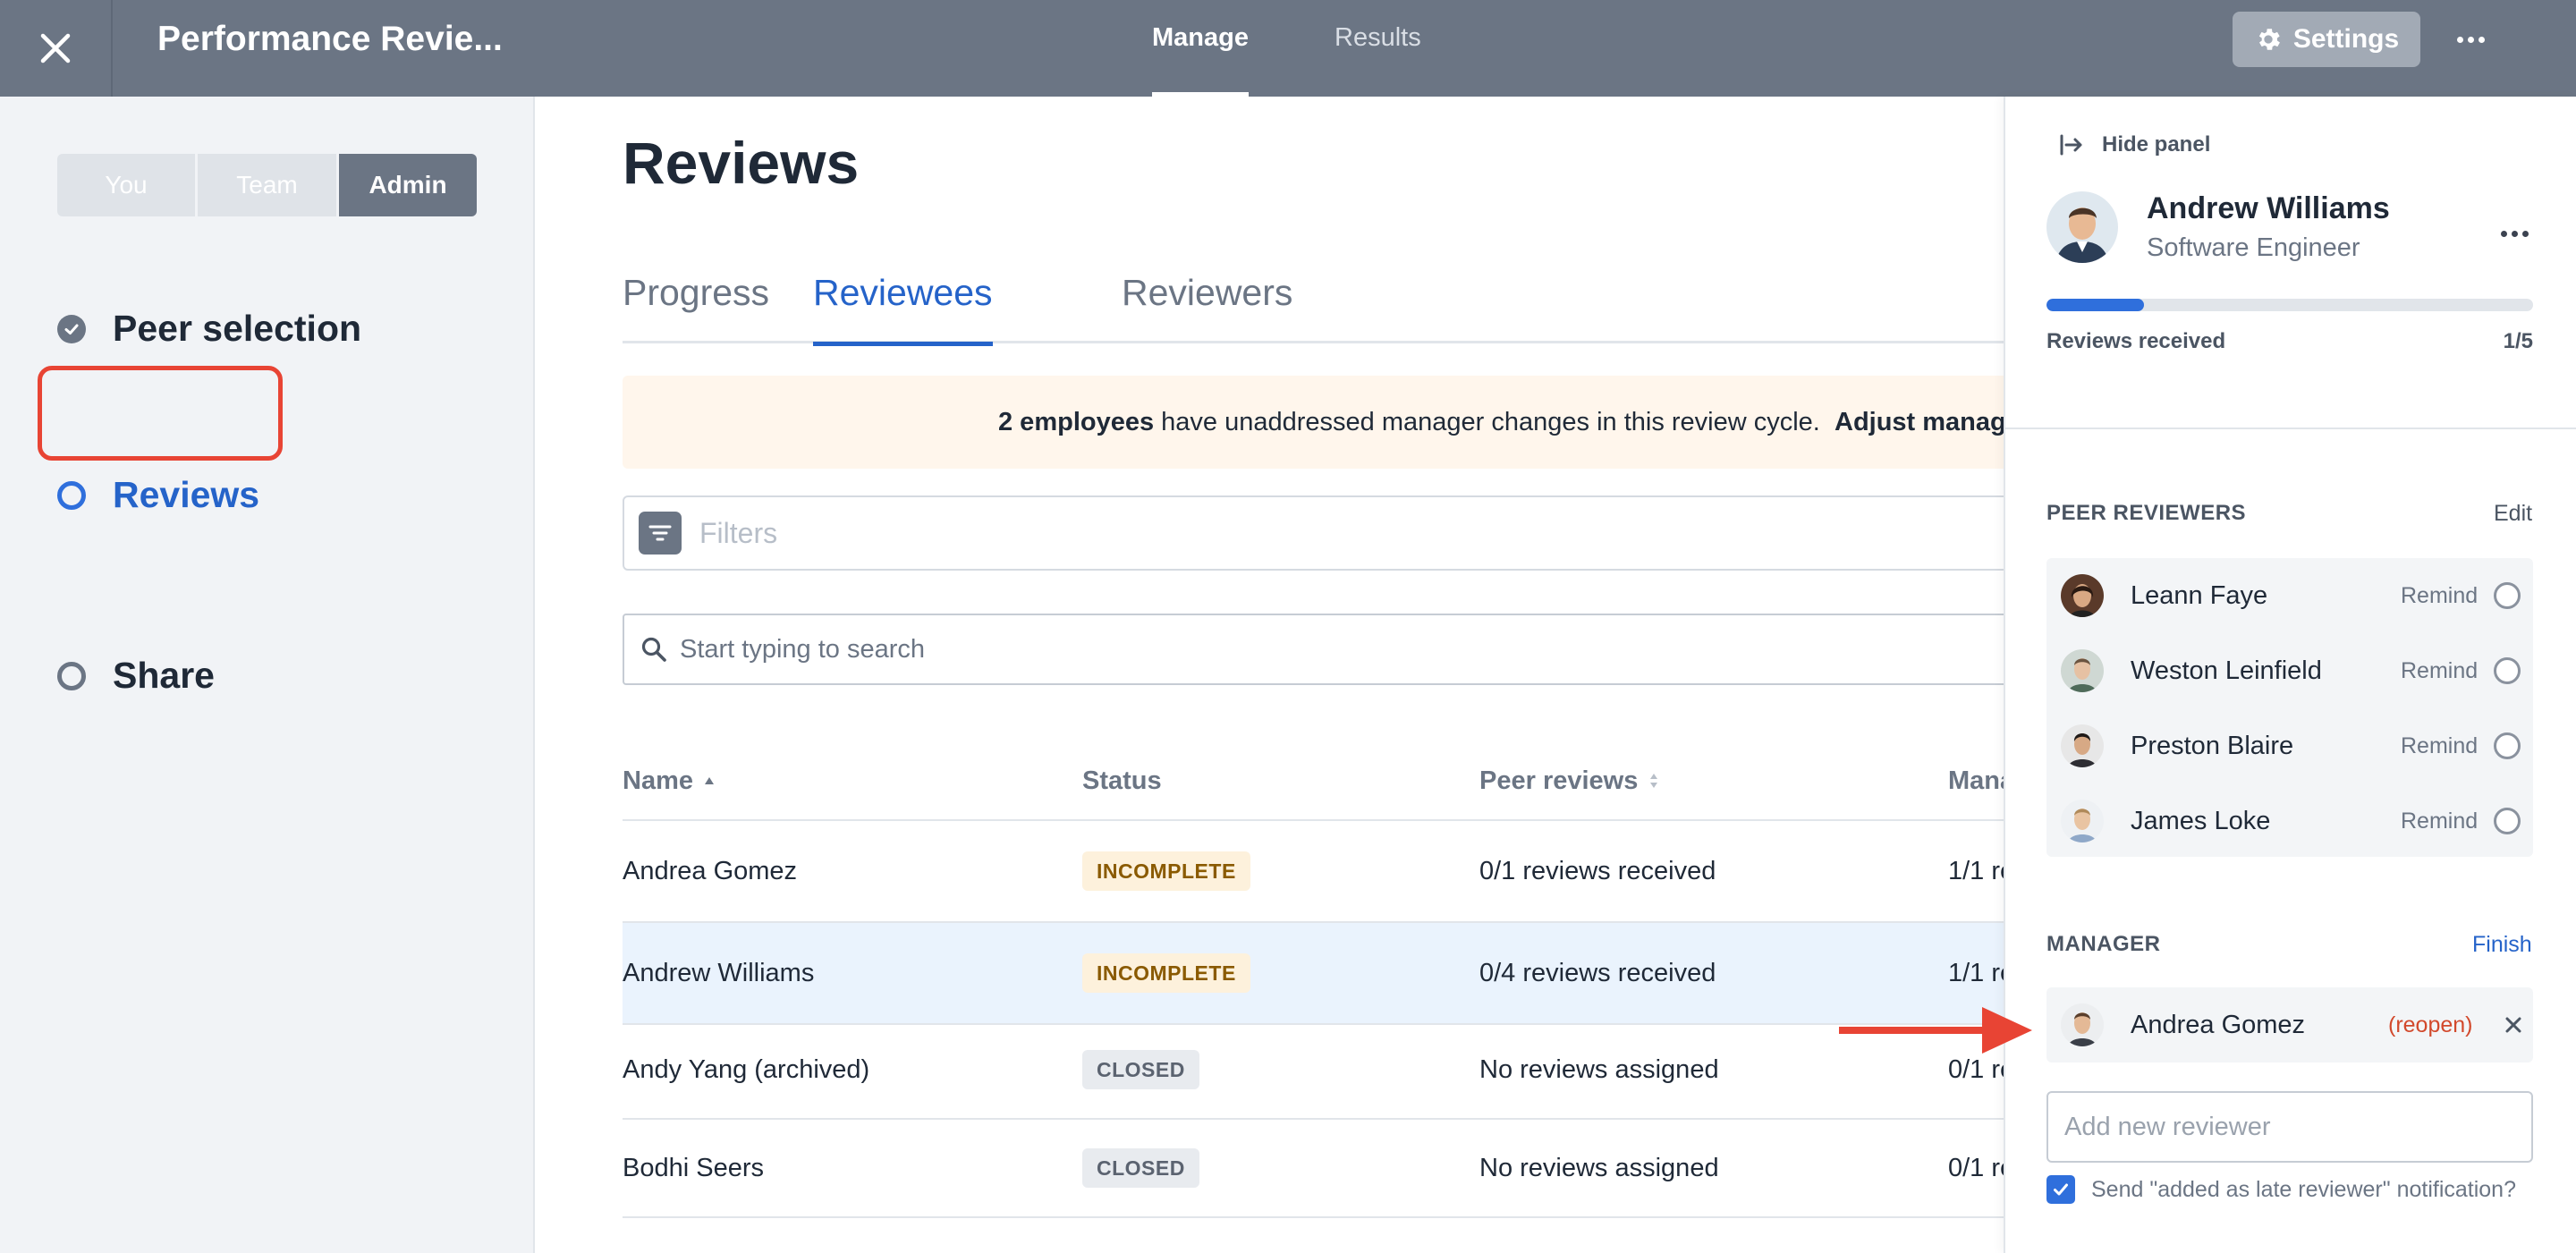  Describe the element at coordinates (158, 495) in the screenshot. I see `step-reviews: Reviews` at that location.